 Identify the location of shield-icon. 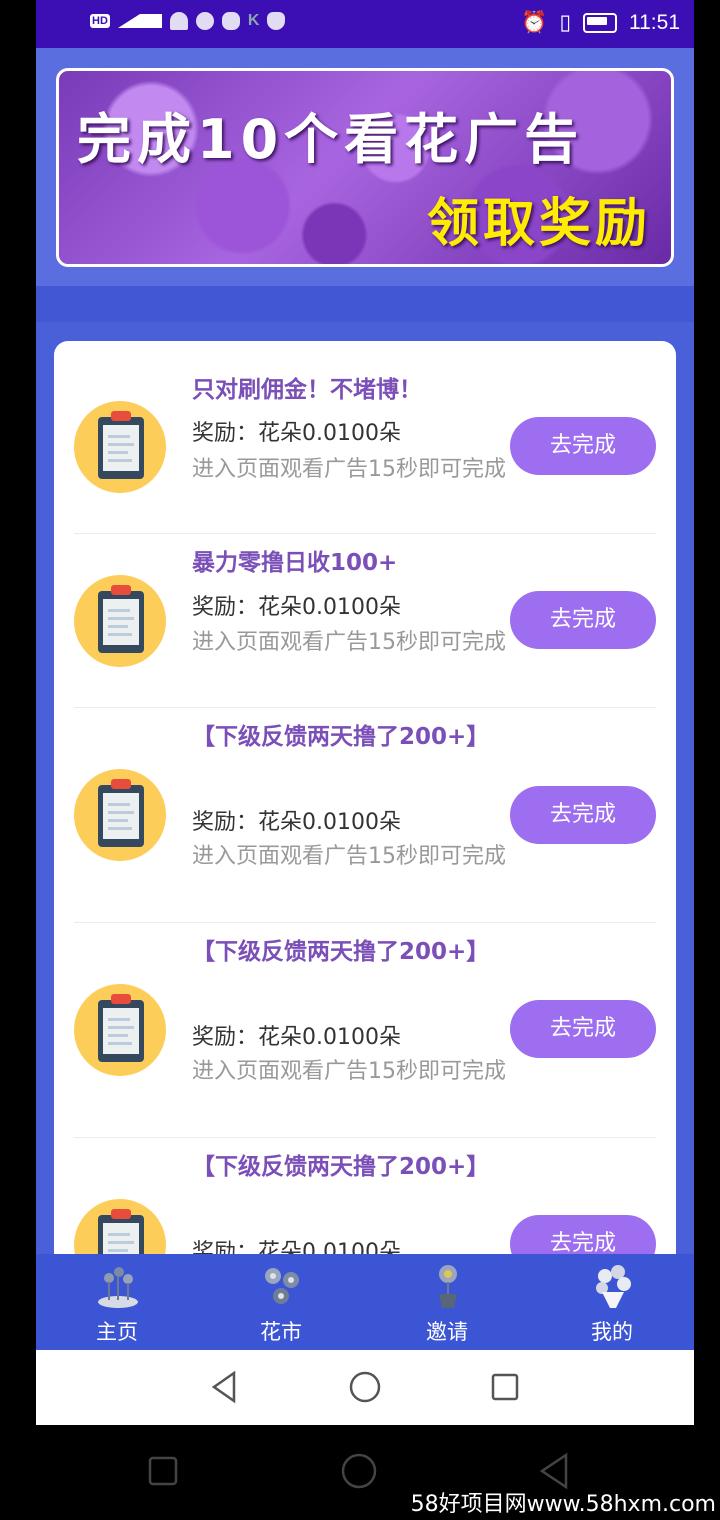
(276, 21).